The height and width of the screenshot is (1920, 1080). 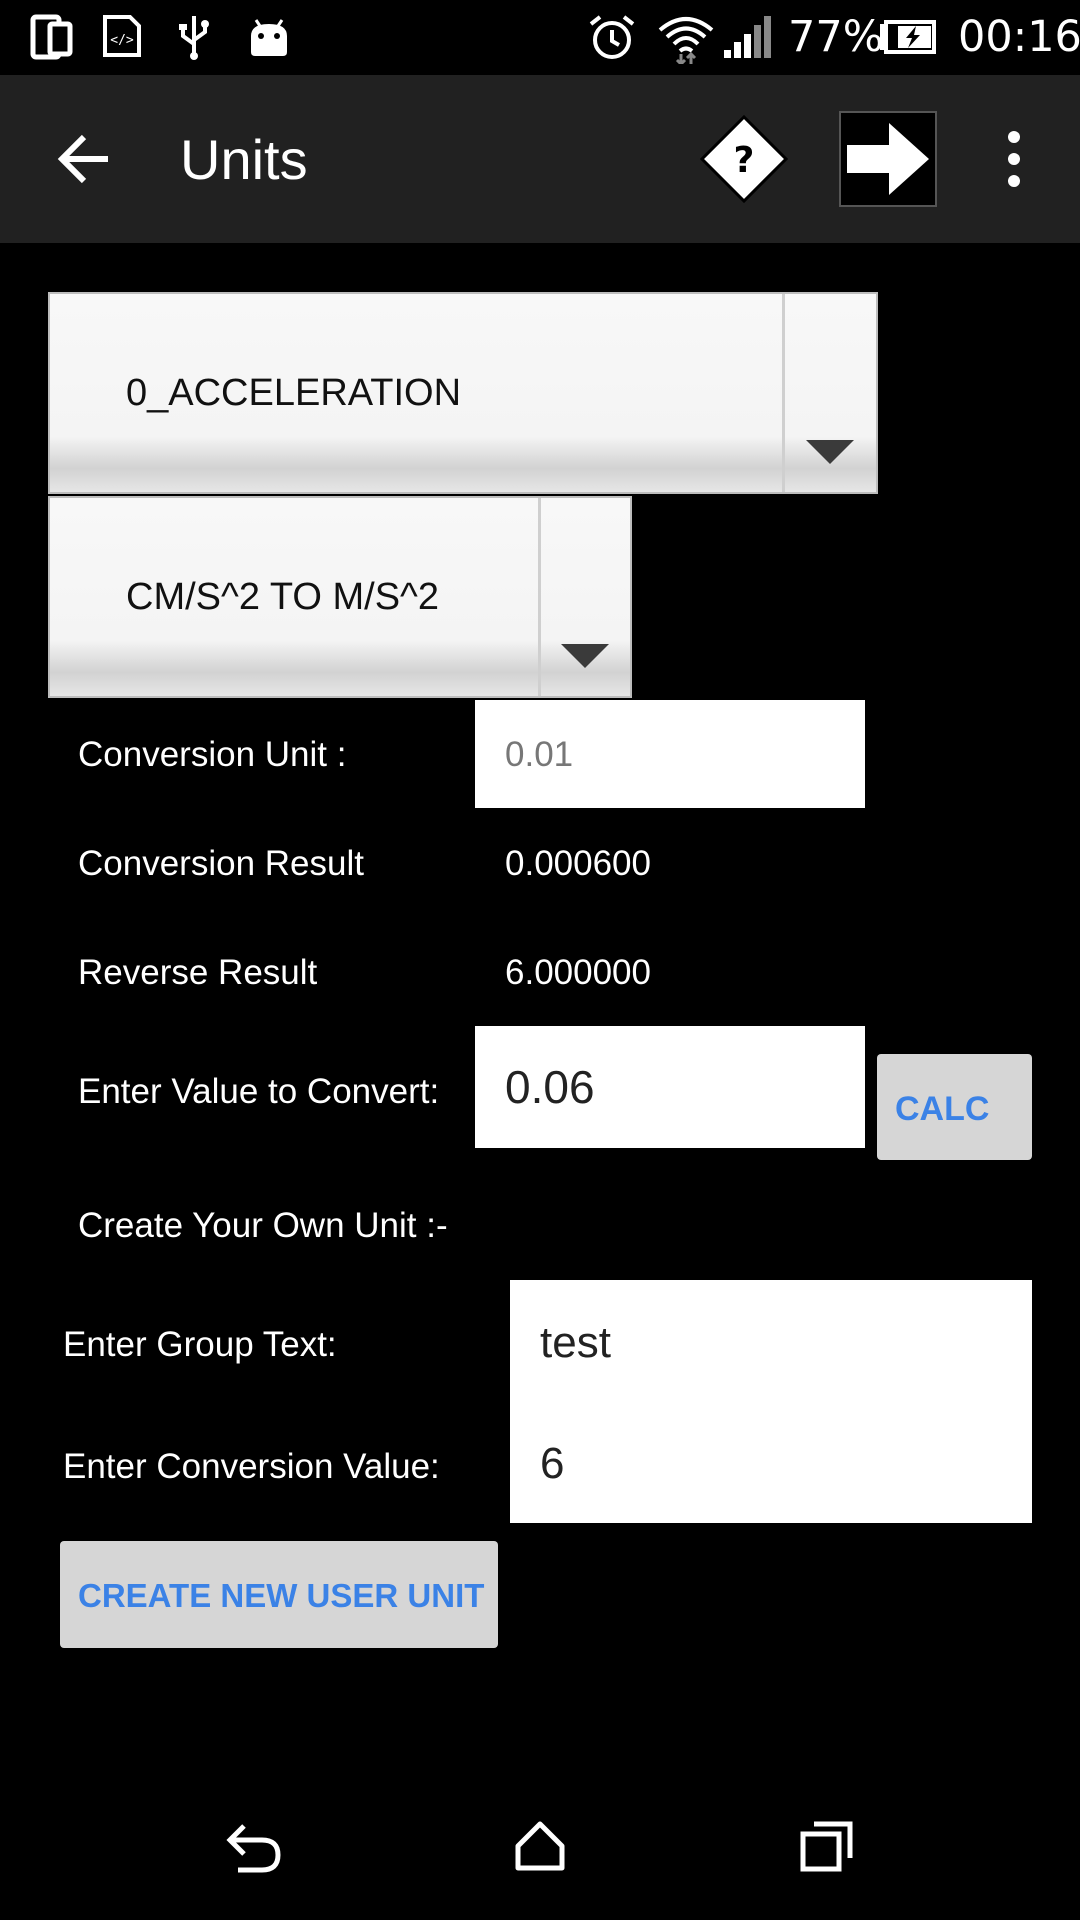 What do you see at coordinates (212, 754) in the screenshot?
I see `conversion-unit-label: Conversion Unit :` at bounding box center [212, 754].